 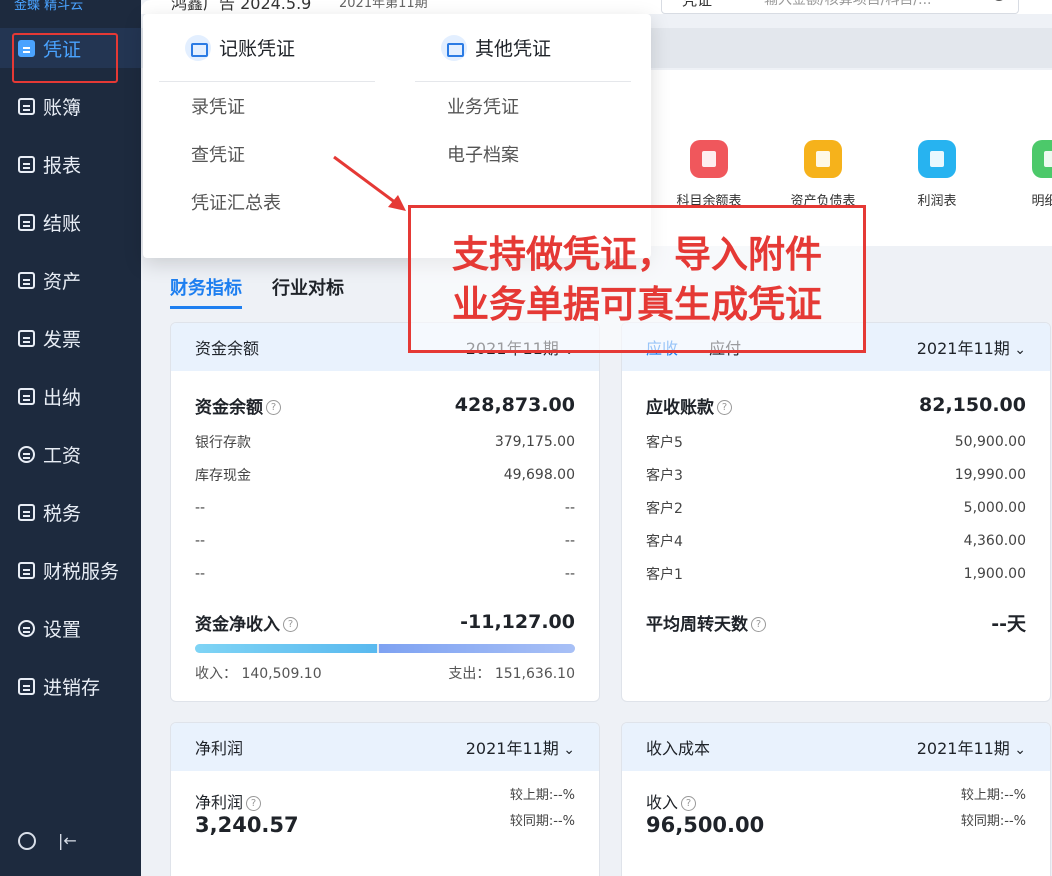 What do you see at coordinates (836, 540) in the screenshot?
I see `list-item: 客户4 4,360.00` at bounding box center [836, 540].